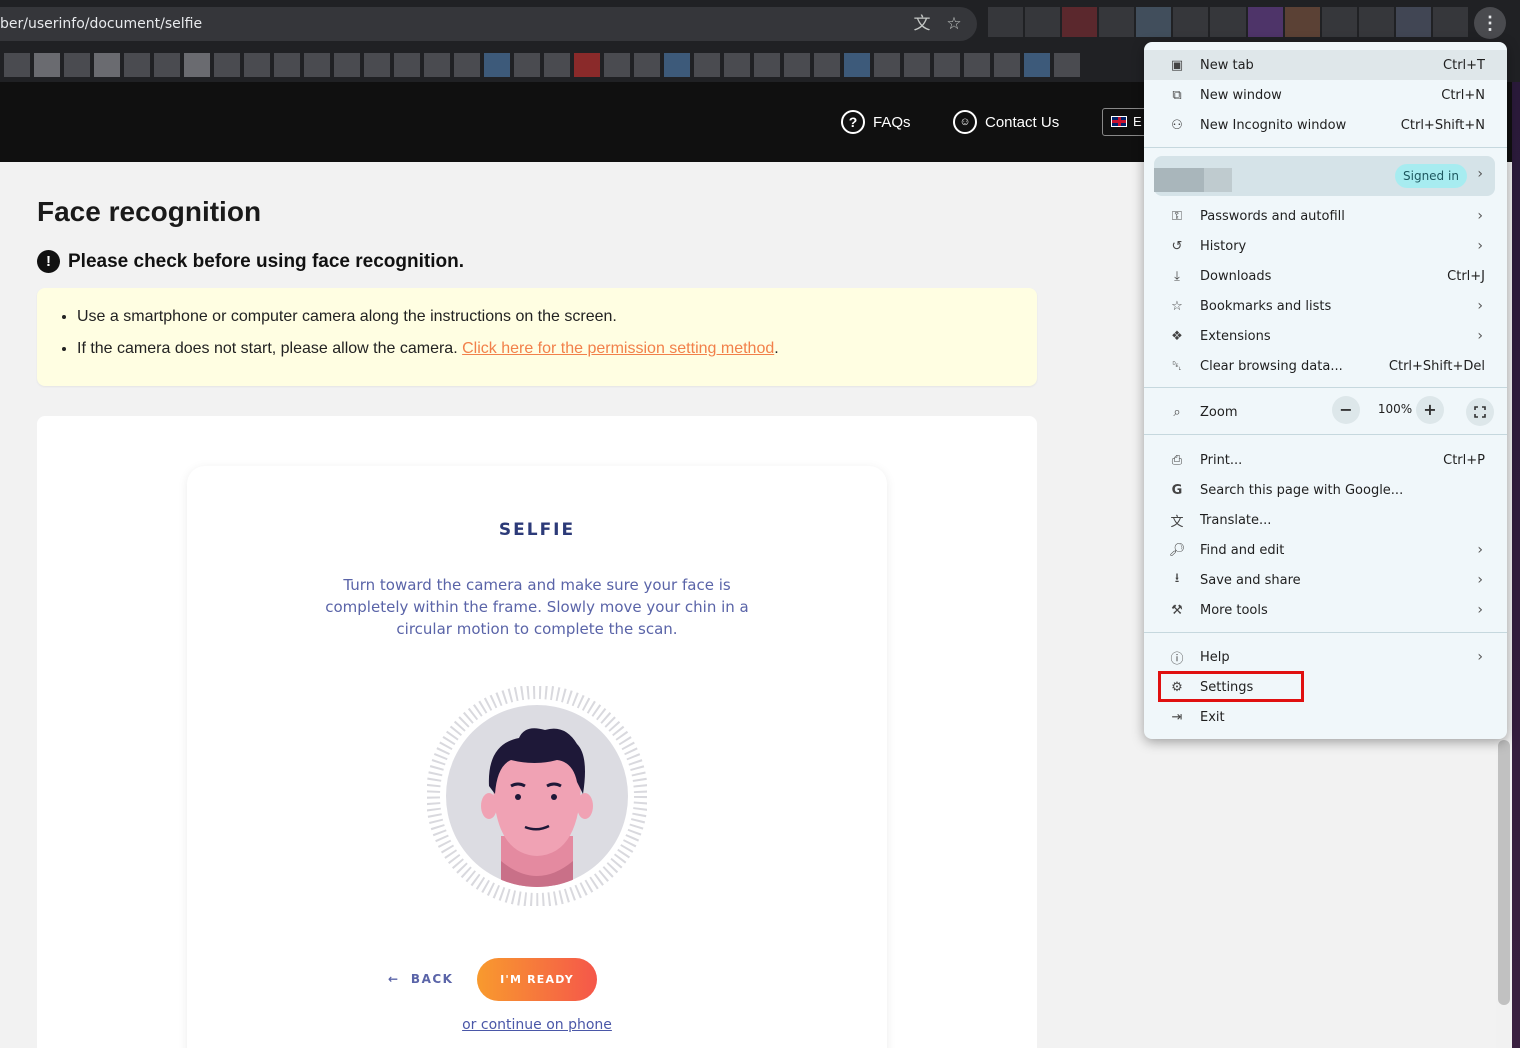 This screenshot has width=1520, height=1048. Describe the element at coordinates (1177, 125) in the screenshot. I see `incognito-icon: ⚇` at that location.